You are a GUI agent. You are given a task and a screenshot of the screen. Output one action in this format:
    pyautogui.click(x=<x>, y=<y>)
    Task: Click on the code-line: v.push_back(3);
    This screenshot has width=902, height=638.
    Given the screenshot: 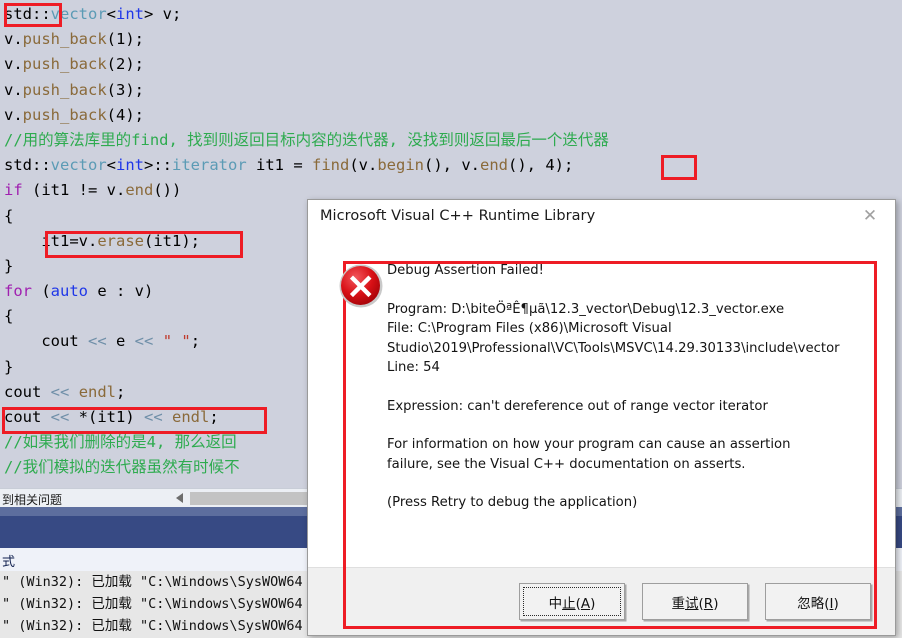 What is the action you would take?
    pyautogui.click(x=306, y=90)
    